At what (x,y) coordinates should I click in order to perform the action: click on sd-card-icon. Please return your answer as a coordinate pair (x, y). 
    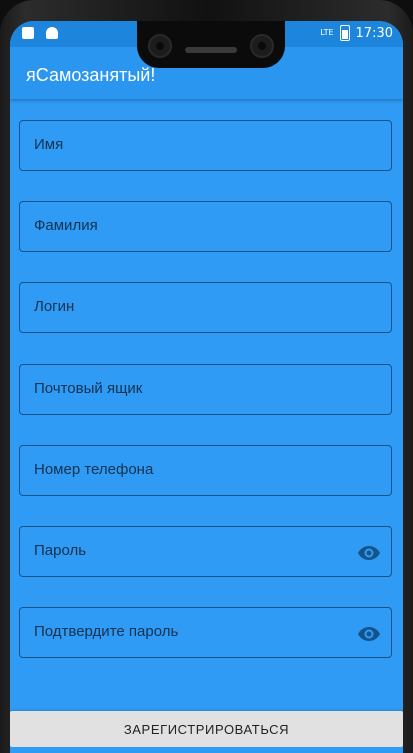
    Looking at the image, I should click on (28, 33).